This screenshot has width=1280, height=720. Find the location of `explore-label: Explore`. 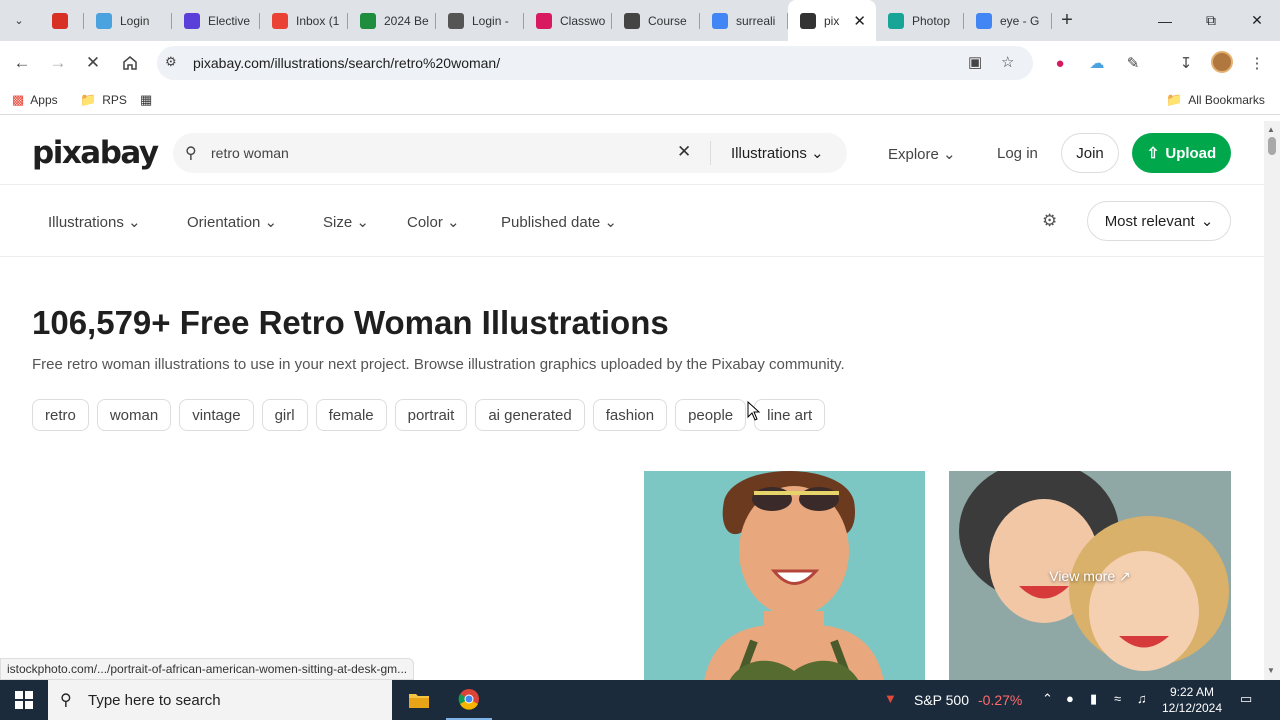

explore-label: Explore is located at coordinates (913, 154).